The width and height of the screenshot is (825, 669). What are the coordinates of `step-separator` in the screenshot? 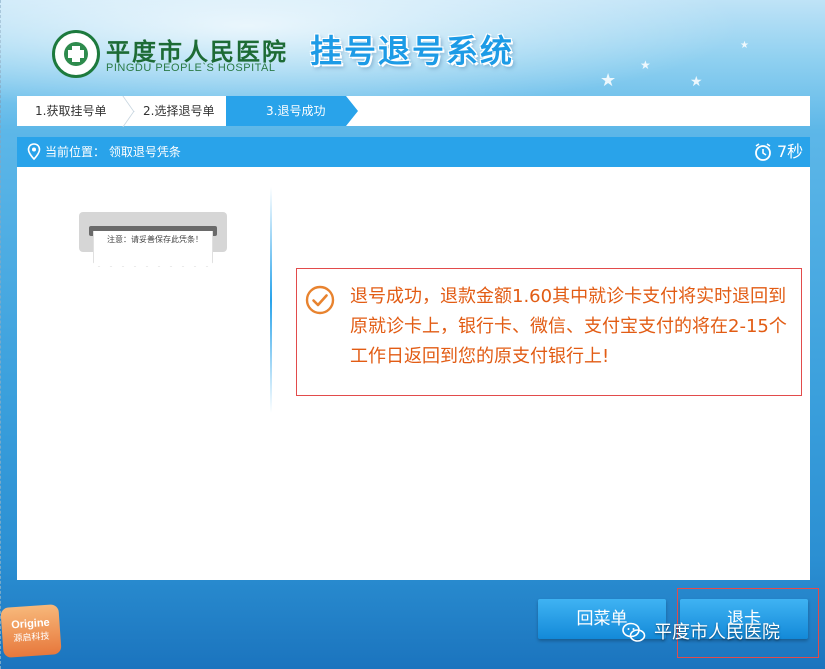 It's located at (129, 111).